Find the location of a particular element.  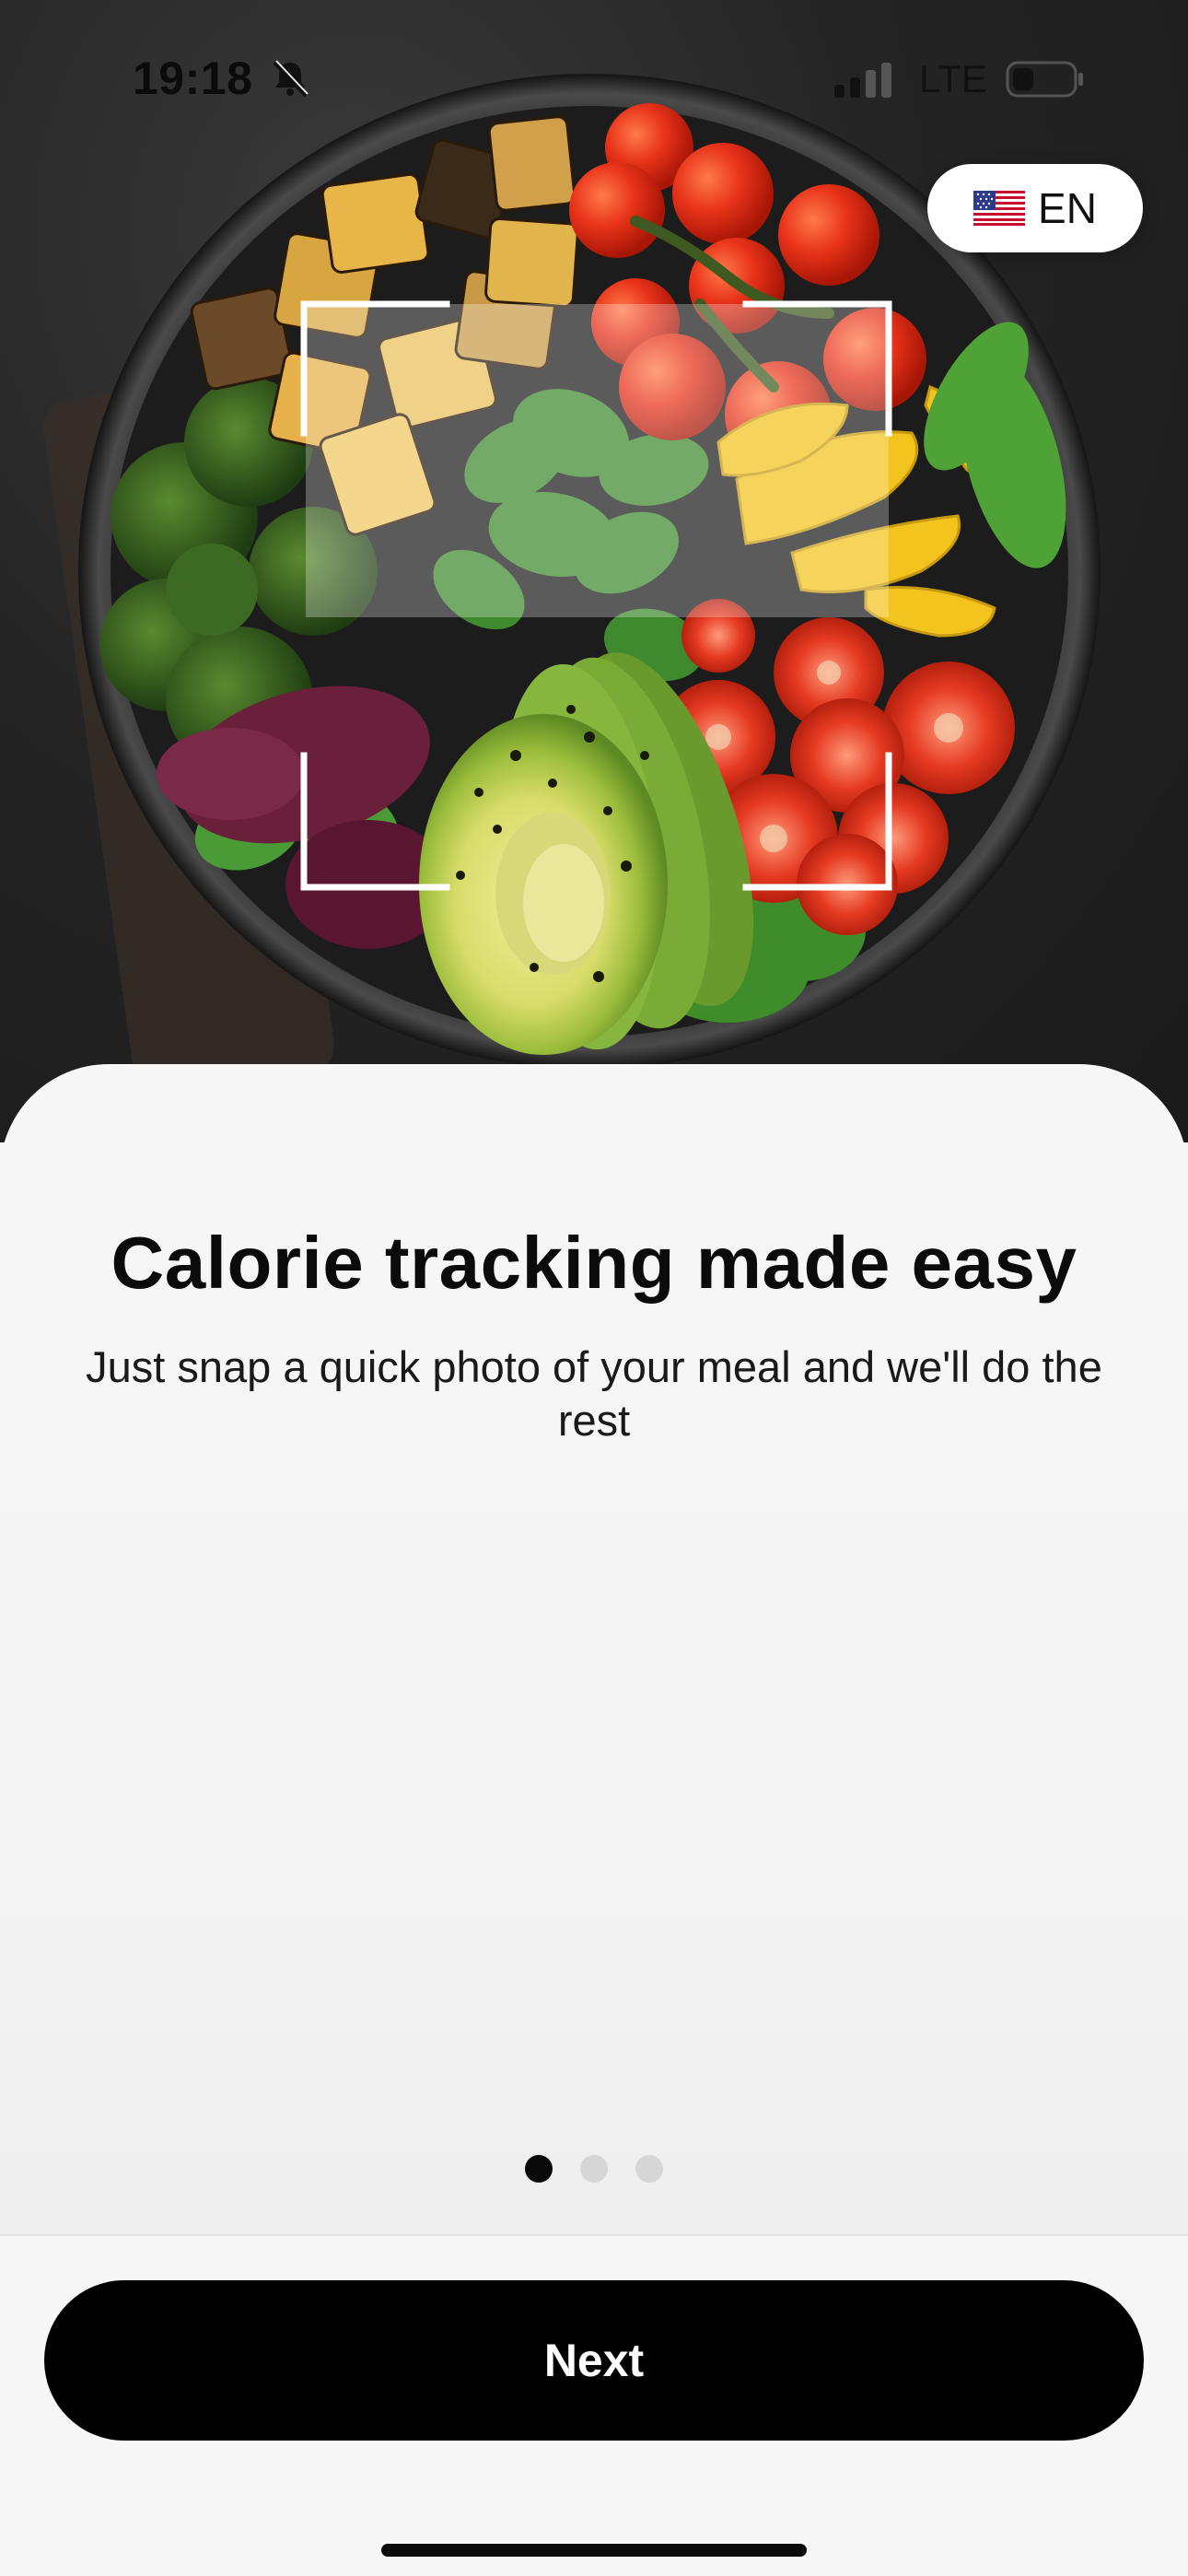

page-indicator is located at coordinates (594, 2169).